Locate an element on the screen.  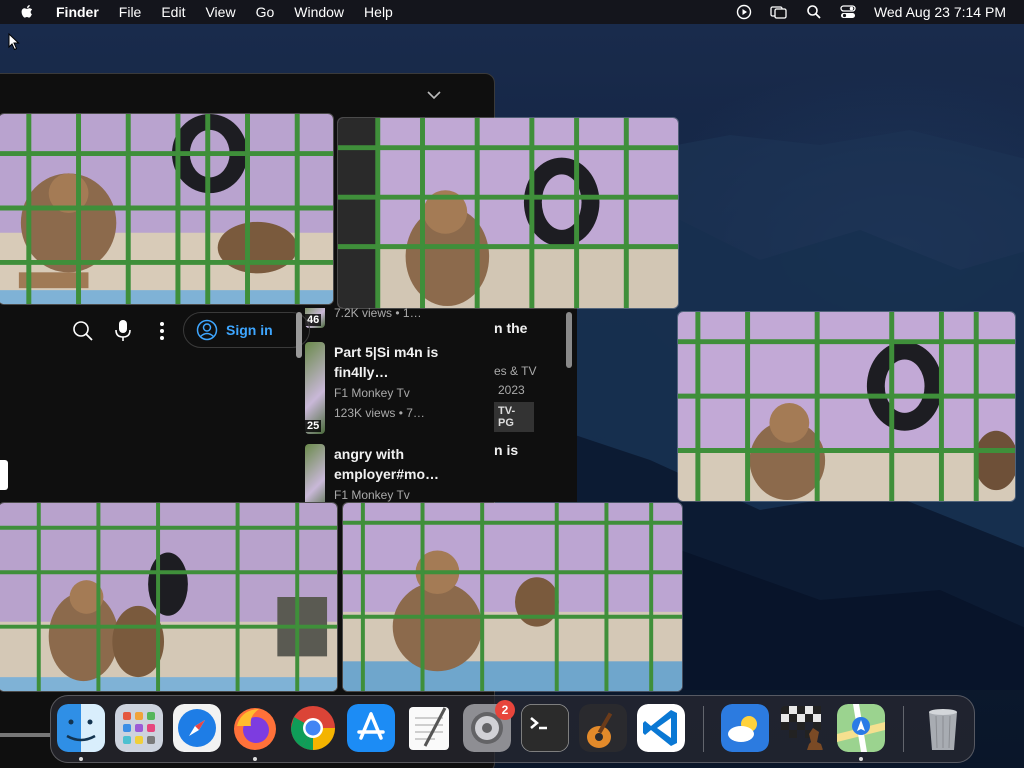
search-icon is located at coordinates (83, 331).